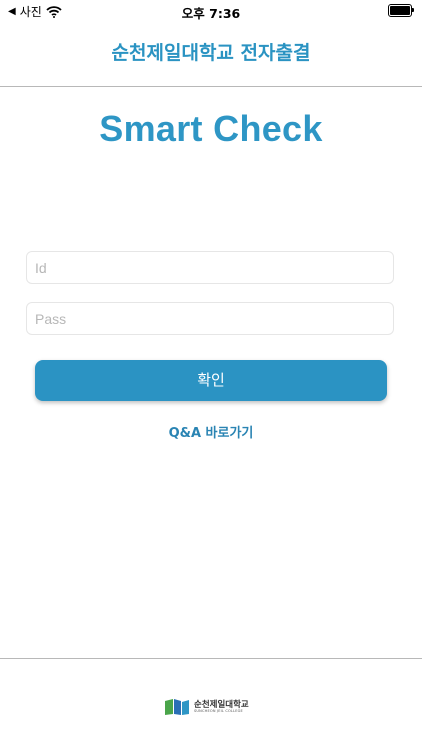 The width and height of the screenshot is (422, 750). I want to click on footer-divider, so click(211, 658).